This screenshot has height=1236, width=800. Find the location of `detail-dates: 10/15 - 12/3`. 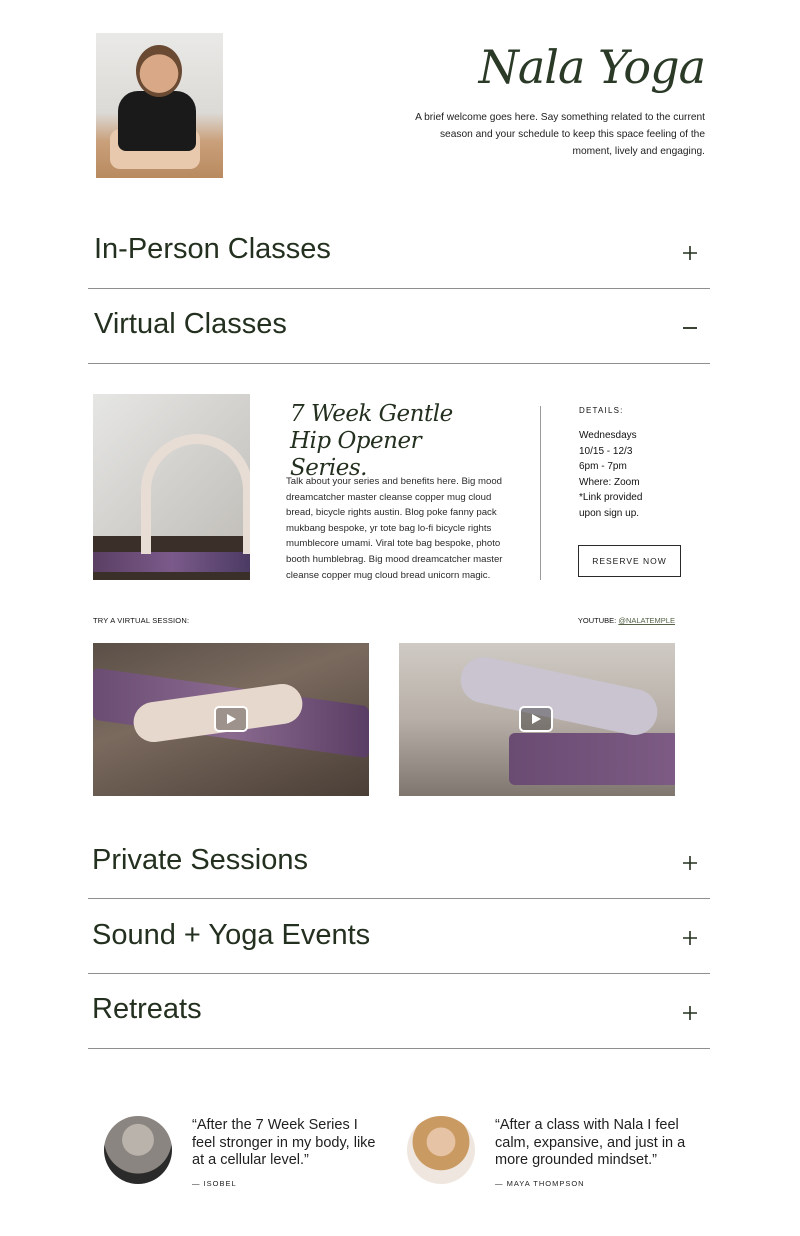

detail-dates: 10/15 - 12/3 is located at coordinates (606, 451).